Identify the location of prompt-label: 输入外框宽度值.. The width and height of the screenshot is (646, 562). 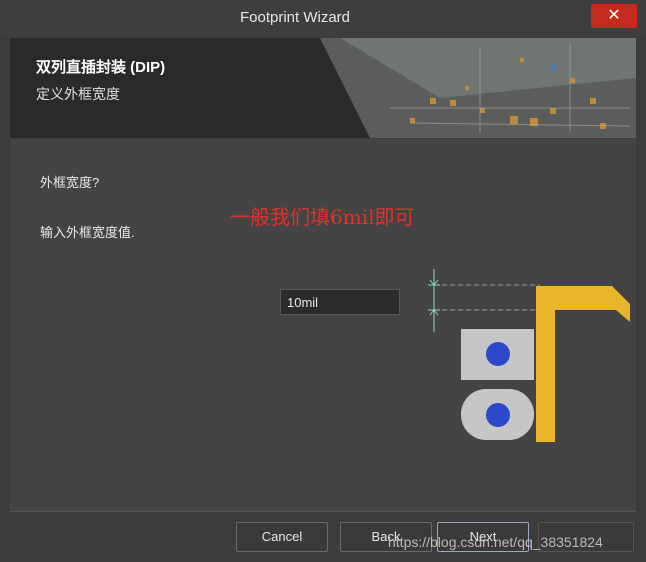
(87, 232).